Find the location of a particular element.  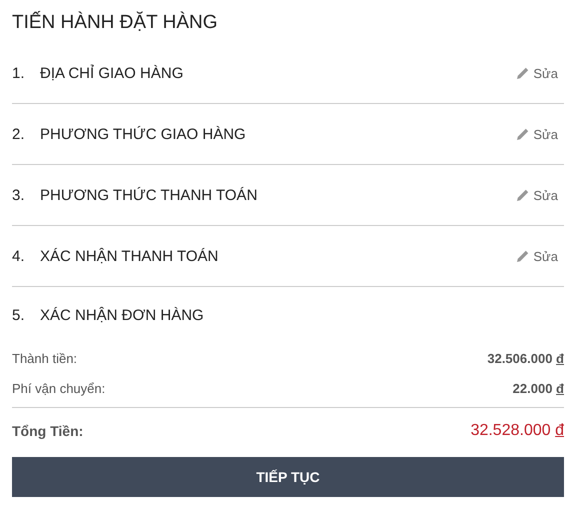

summary-amount: 32.528.000 đ is located at coordinates (517, 431).